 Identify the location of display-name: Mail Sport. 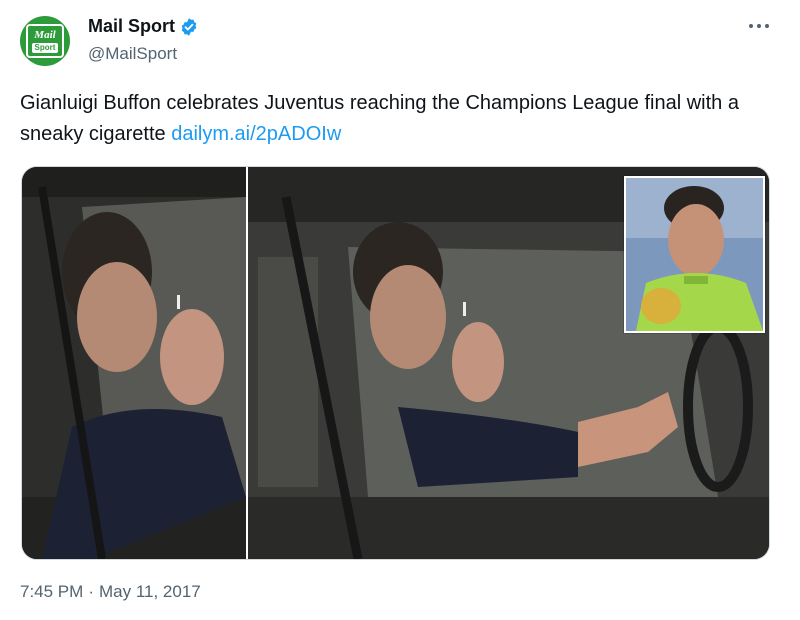
(131, 26).